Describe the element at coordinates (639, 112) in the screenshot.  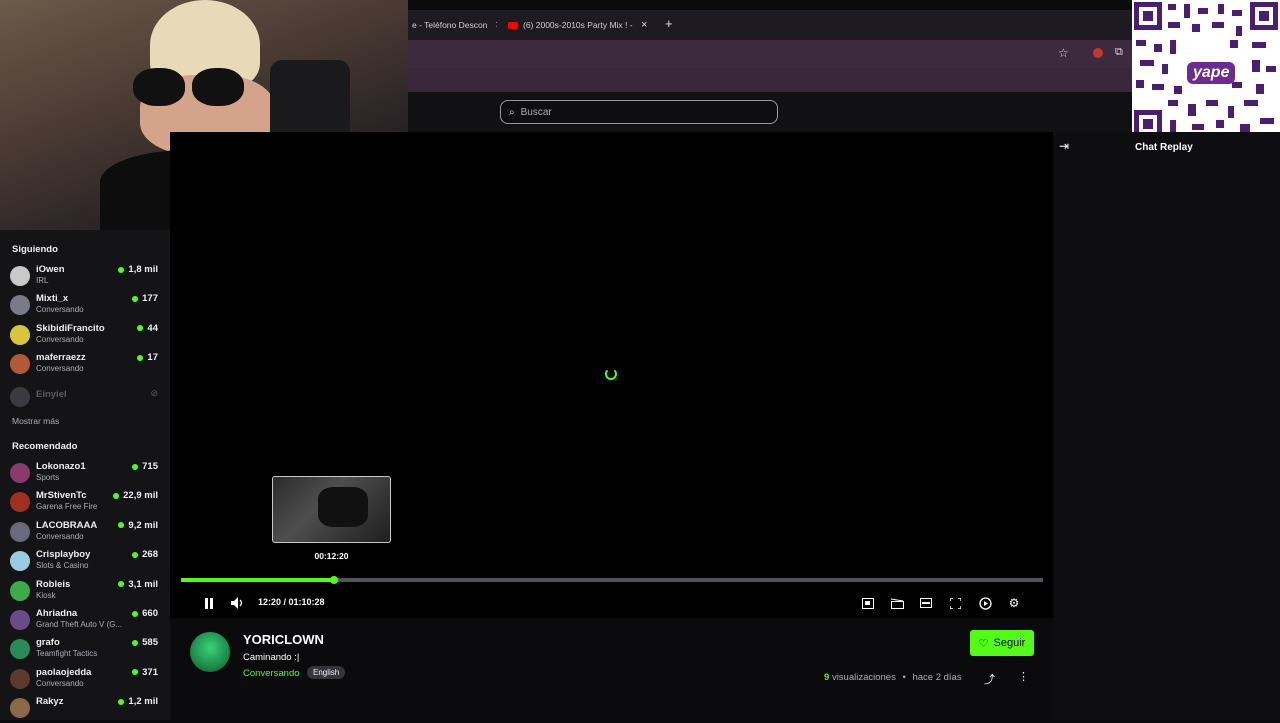
I see `search-input: ⌕ Buscar` at that location.